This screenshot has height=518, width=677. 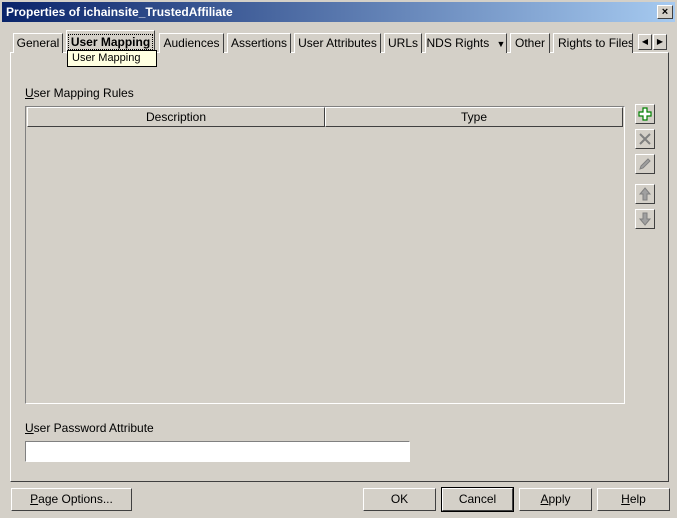 I want to click on move-down-icon, so click(x=645, y=219).